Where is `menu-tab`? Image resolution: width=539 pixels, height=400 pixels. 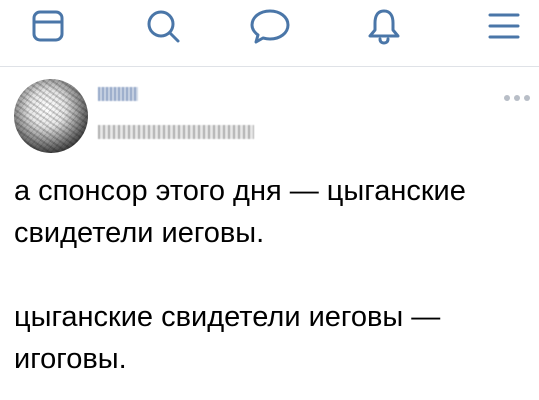 menu-tab is located at coordinates (504, 26).